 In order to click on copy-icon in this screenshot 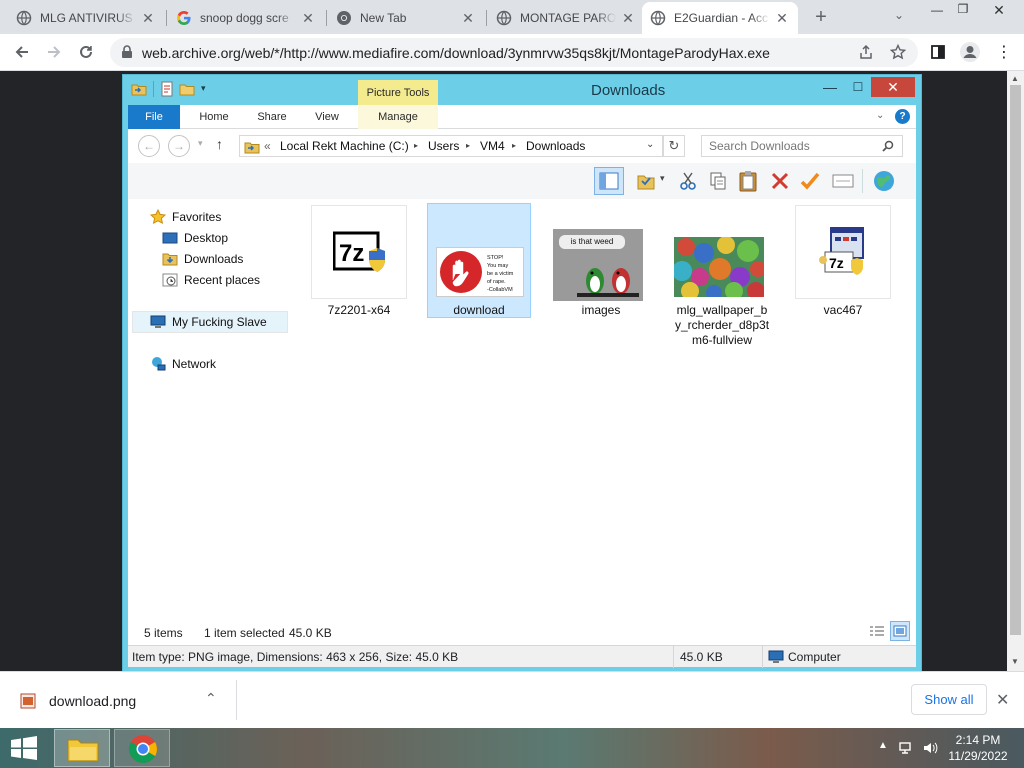, I will do `click(718, 181)`.